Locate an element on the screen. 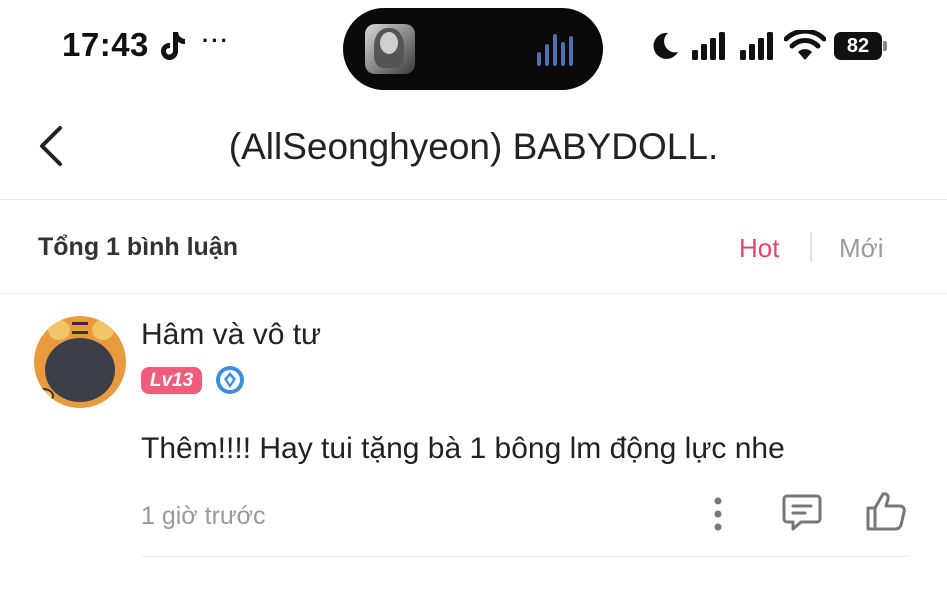 This screenshot has width=947, height=600. avatar is located at coordinates (80, 362).